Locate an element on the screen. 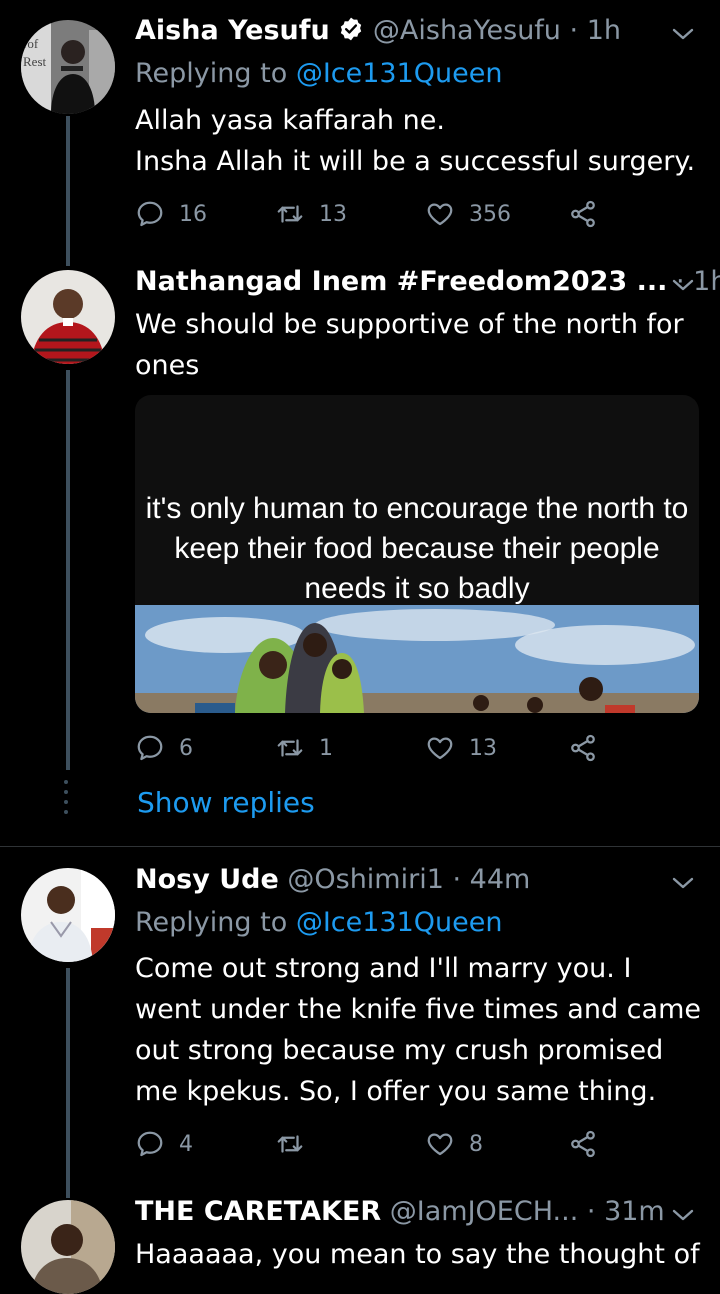  display-name: Aisha Yesufu is located at coordinates (232, 30).